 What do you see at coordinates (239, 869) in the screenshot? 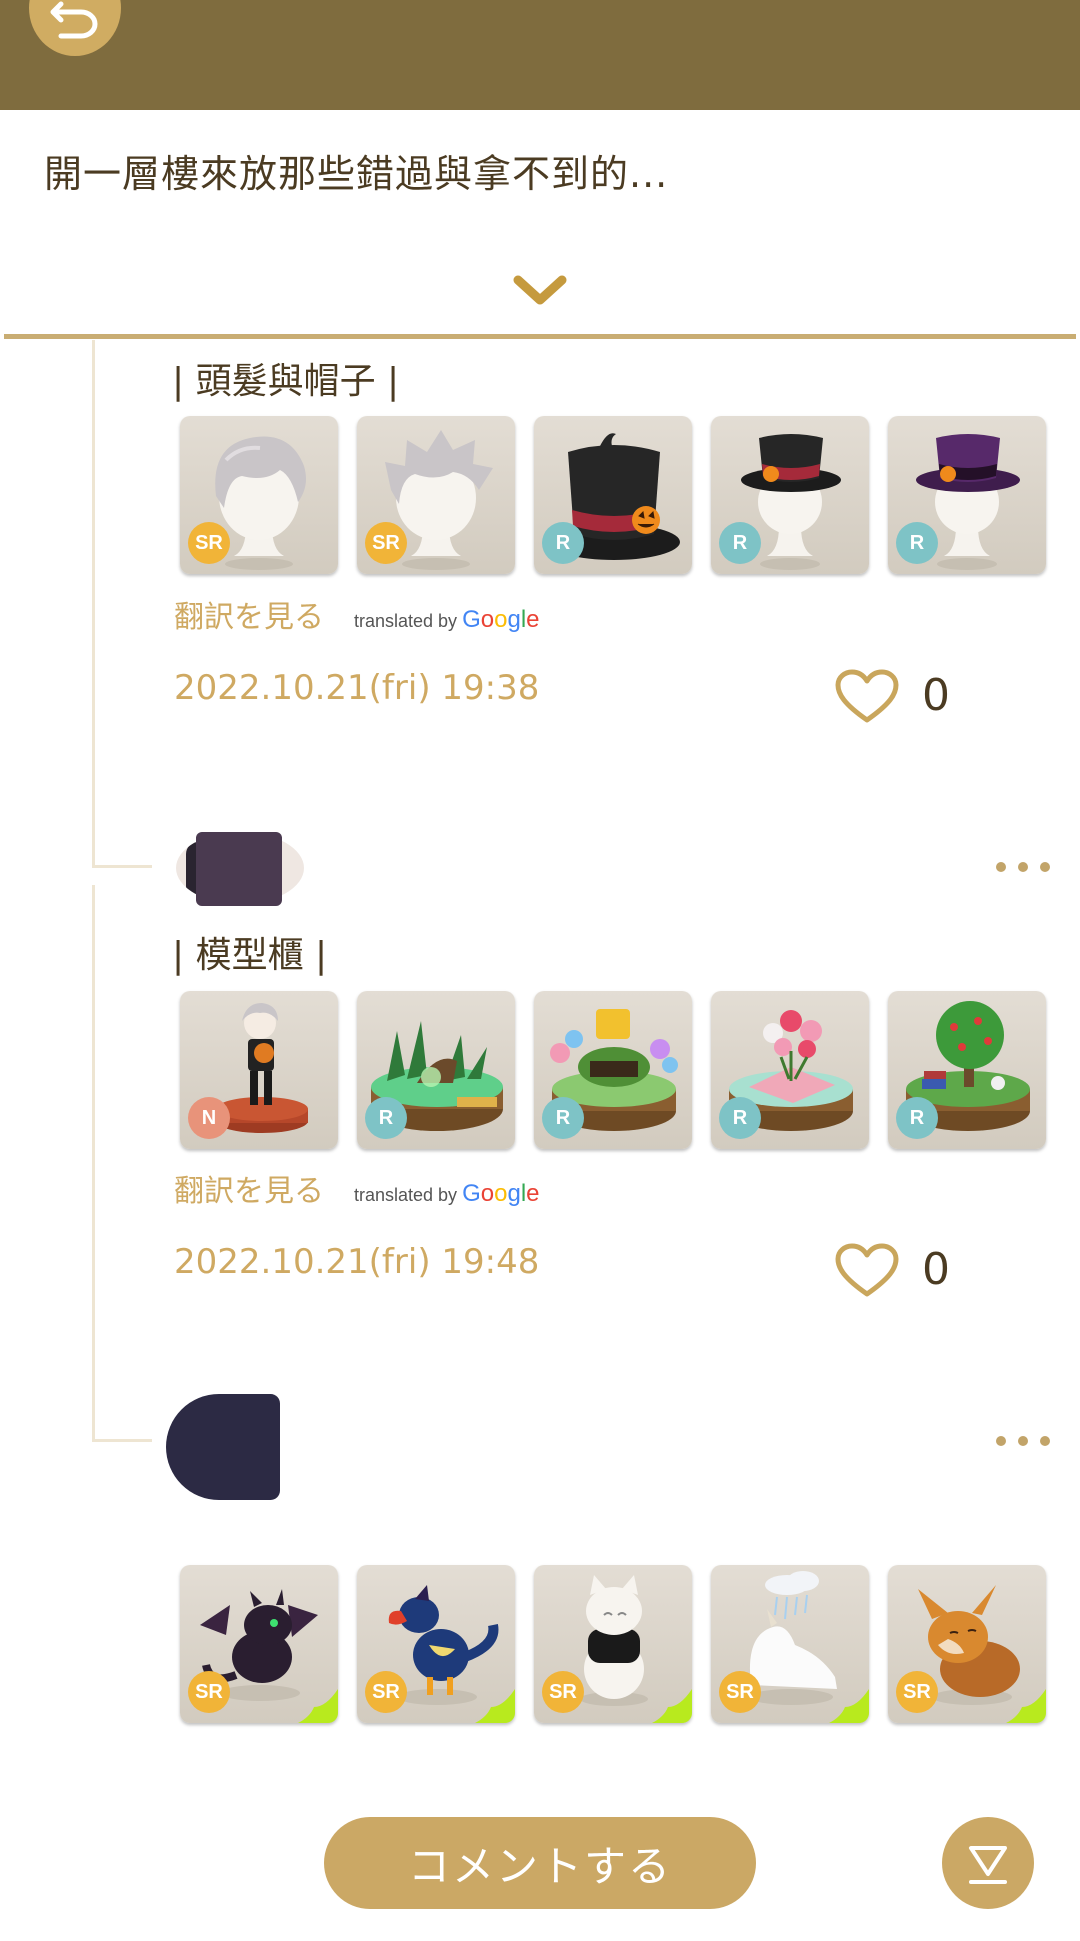
I see `censored-username` at bounding box center [239, 869].